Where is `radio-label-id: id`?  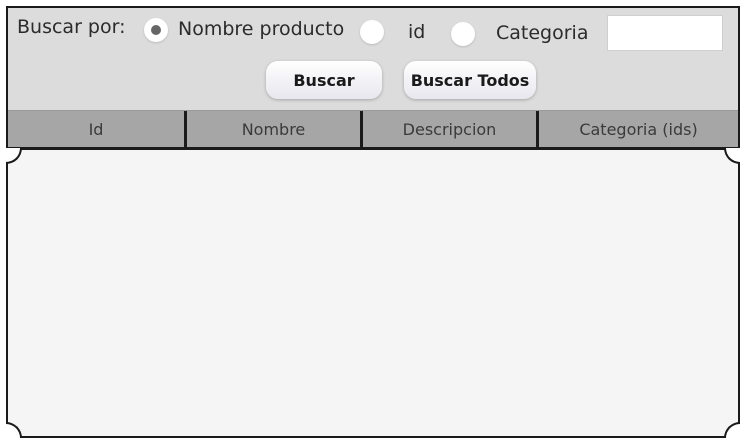
radio-label-id: id is located at coordinates (416, 32).